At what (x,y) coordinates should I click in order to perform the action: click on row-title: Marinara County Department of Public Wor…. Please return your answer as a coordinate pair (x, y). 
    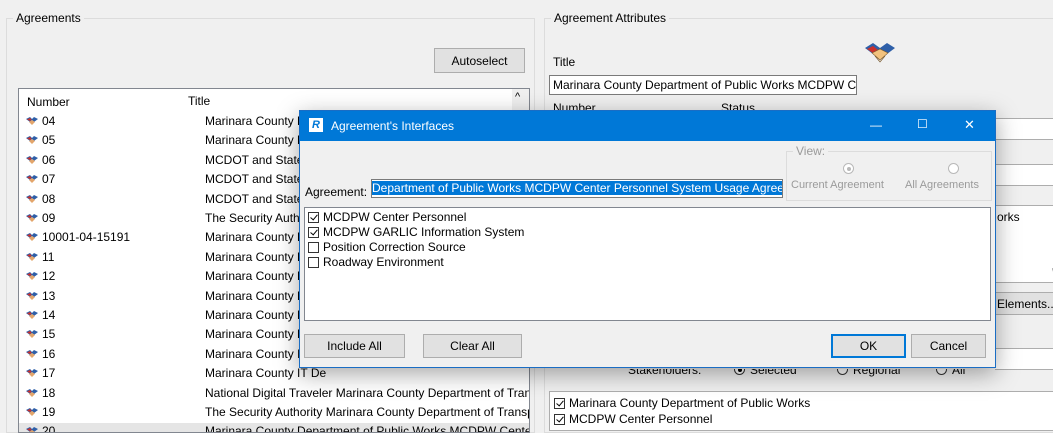
    Looking at the image, I should click on (367, 428).